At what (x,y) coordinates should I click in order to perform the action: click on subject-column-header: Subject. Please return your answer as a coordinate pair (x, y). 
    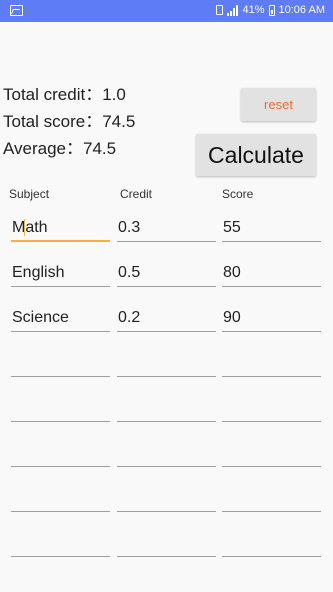
    Looking at the image, I should click on (29, 194).